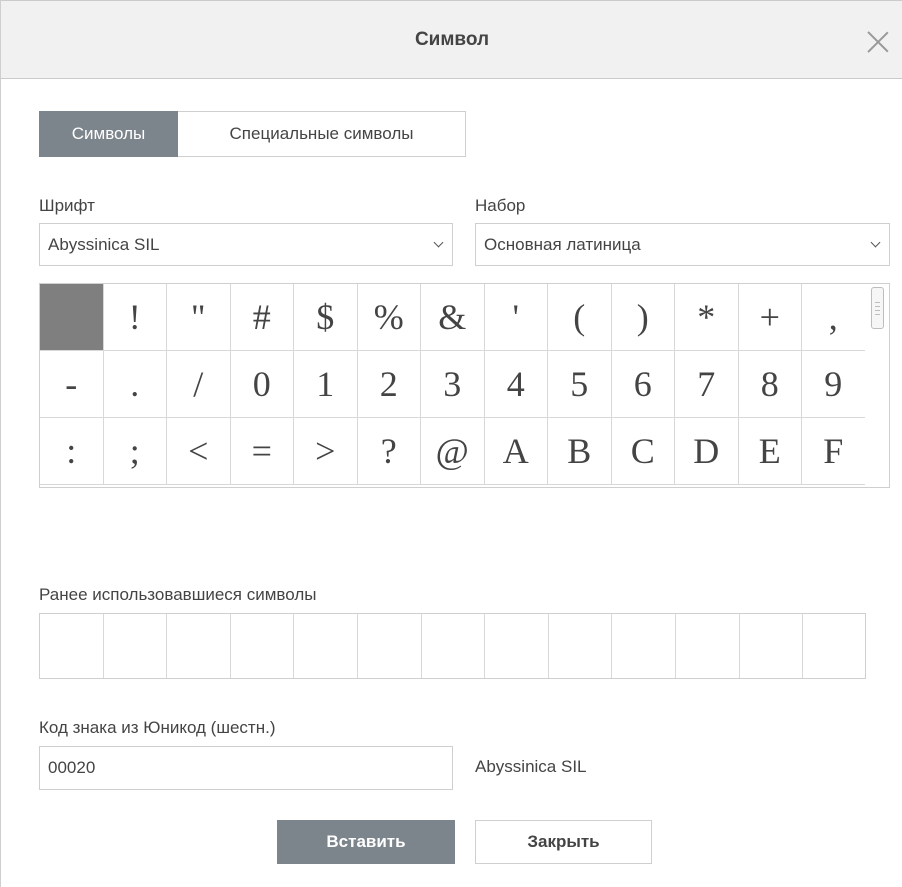 Image resolution: width=902 pixels, height=887 pixels. Describe the element at coordinates (877, 308) in the screenshot. I see `scrollbar-thumb` at that location.